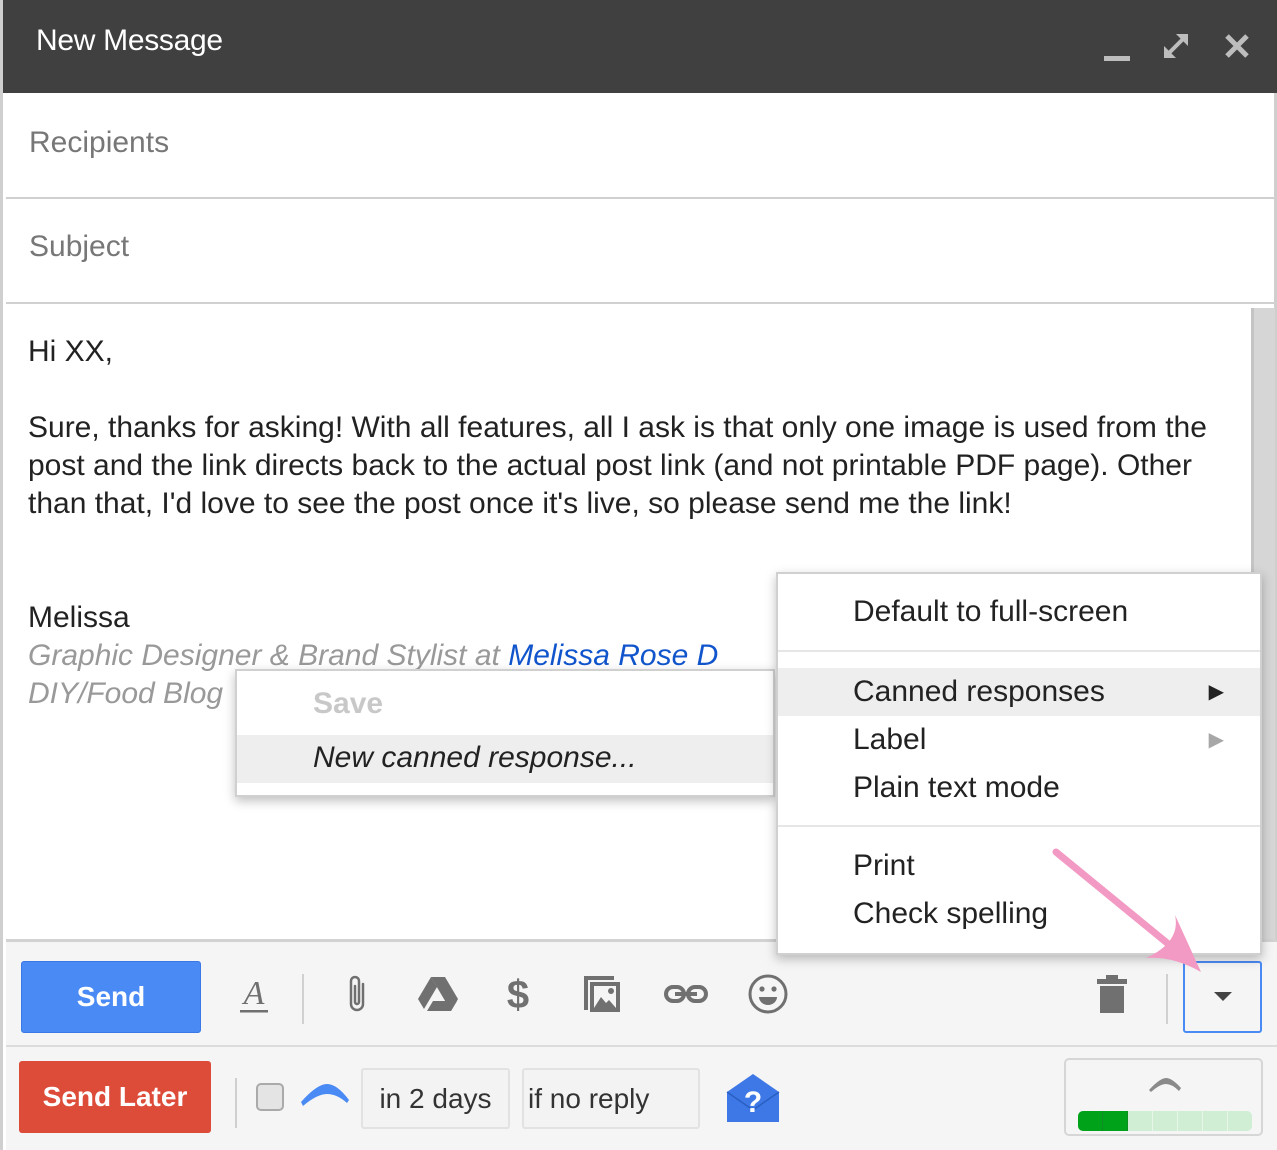 The height and width of the screenshot is (1150, 1277). I want to click on help-envelope-icon: ?, so click(753, 1098).